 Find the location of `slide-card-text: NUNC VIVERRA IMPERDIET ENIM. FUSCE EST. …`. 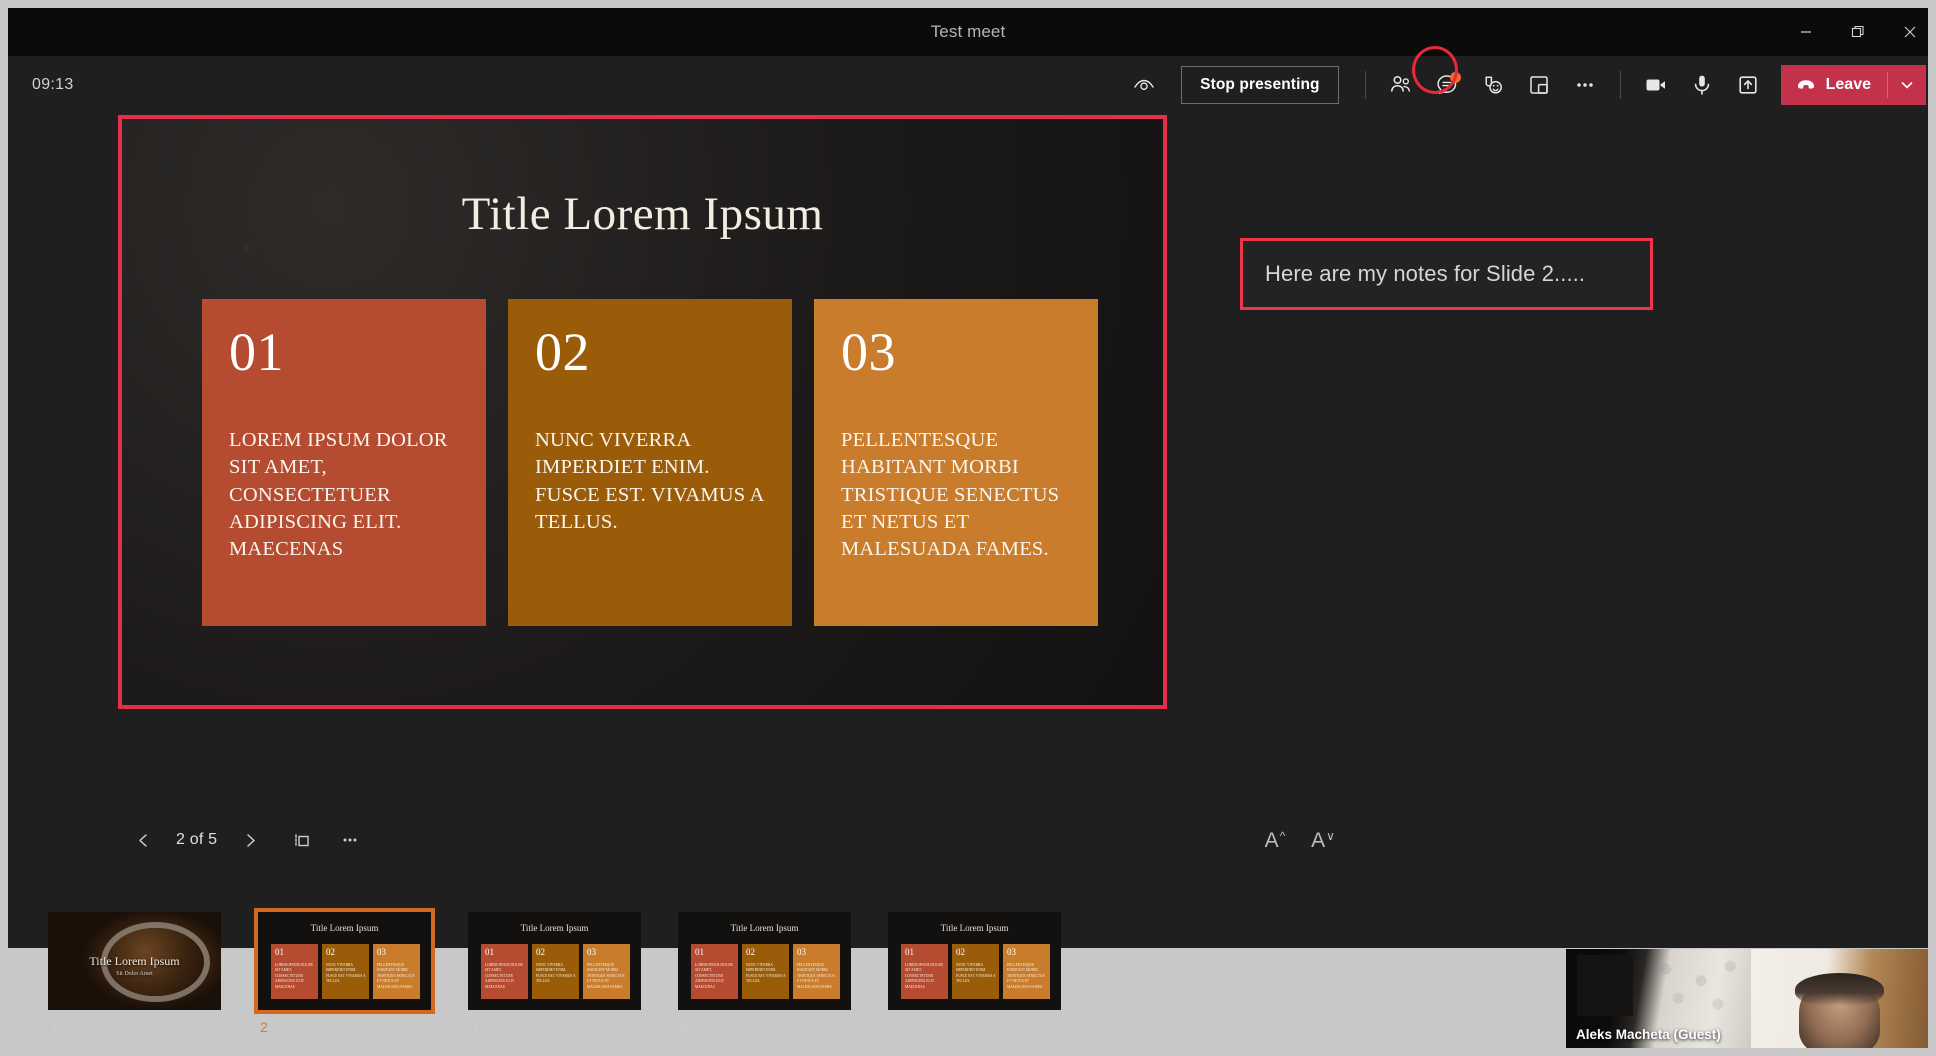

slide-card-text: NUNC VIVERRA IMPERDIET ENIM. FUSCE EST. … is located at coordinates (649, 481).